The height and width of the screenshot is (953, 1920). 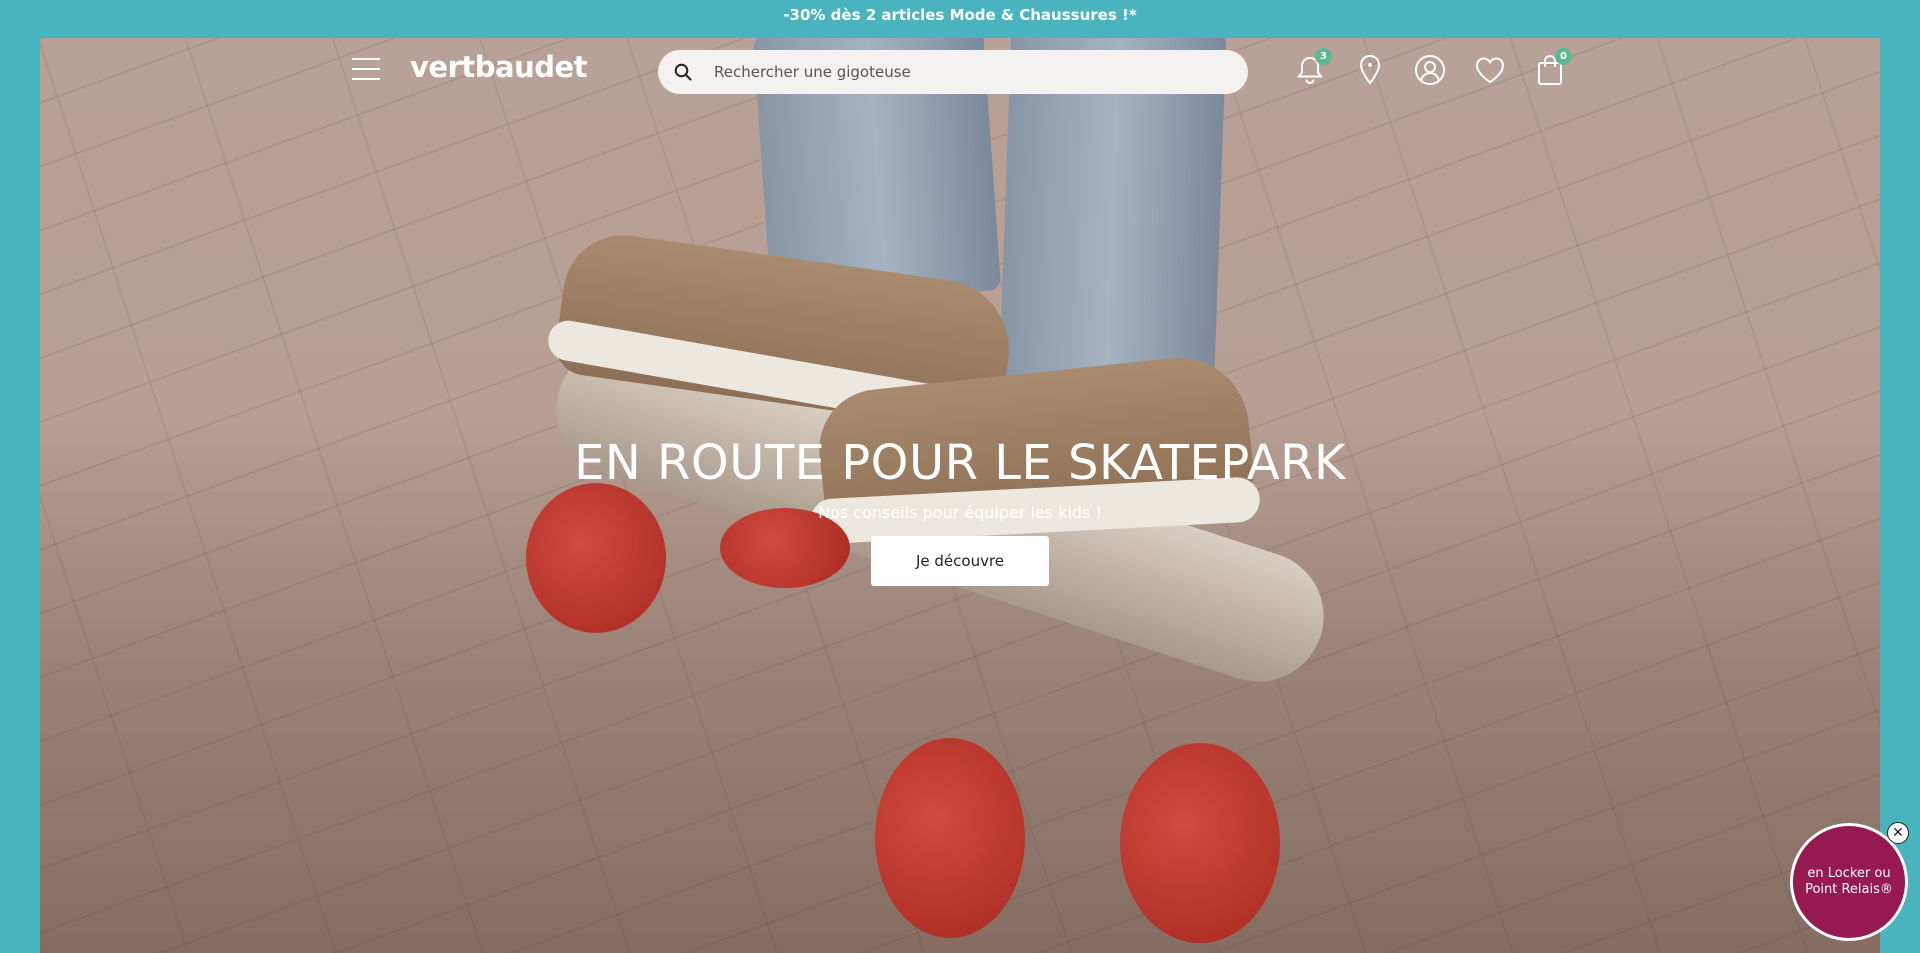 What do you see at coordinates (1552, 68) in the screenshot?
I see `cart-button: 0` at bounding box center [1552, 68].